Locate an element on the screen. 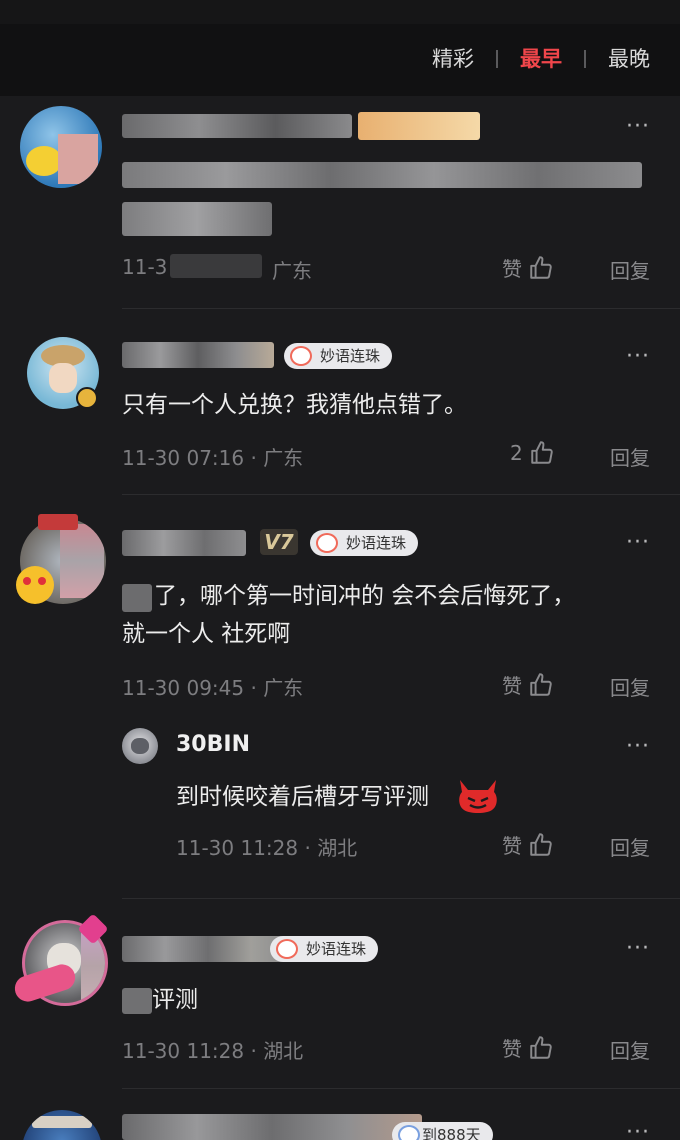 This screenshot has width=680, height=1140. reply-avatar is located at coordinates (140, 746).